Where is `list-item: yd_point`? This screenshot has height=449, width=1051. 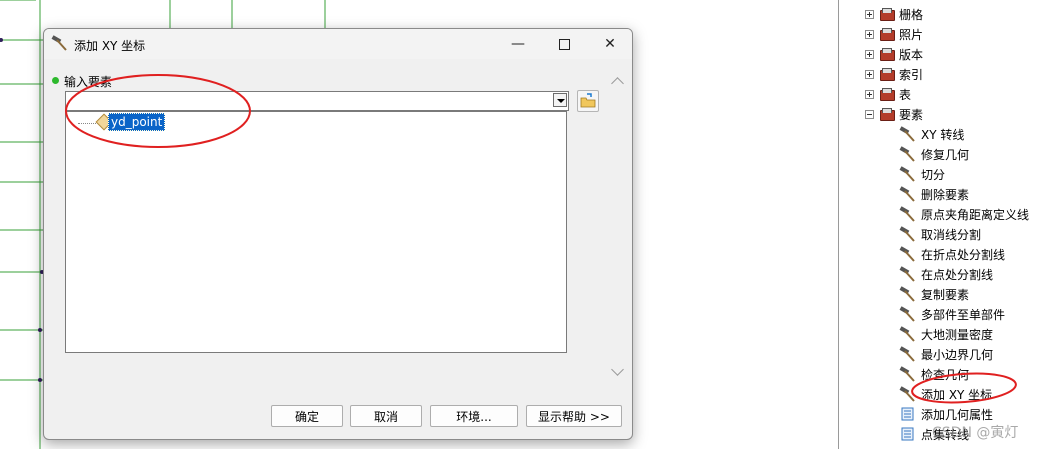
list-item: yd_point is located at coordinates (137, 122).